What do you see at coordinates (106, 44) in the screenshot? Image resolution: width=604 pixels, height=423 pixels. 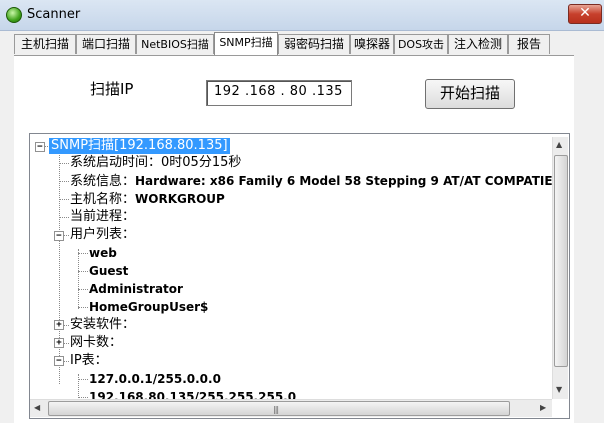 I see `tab-port-scan: 端口扫描` at bounding box center [106, 44].